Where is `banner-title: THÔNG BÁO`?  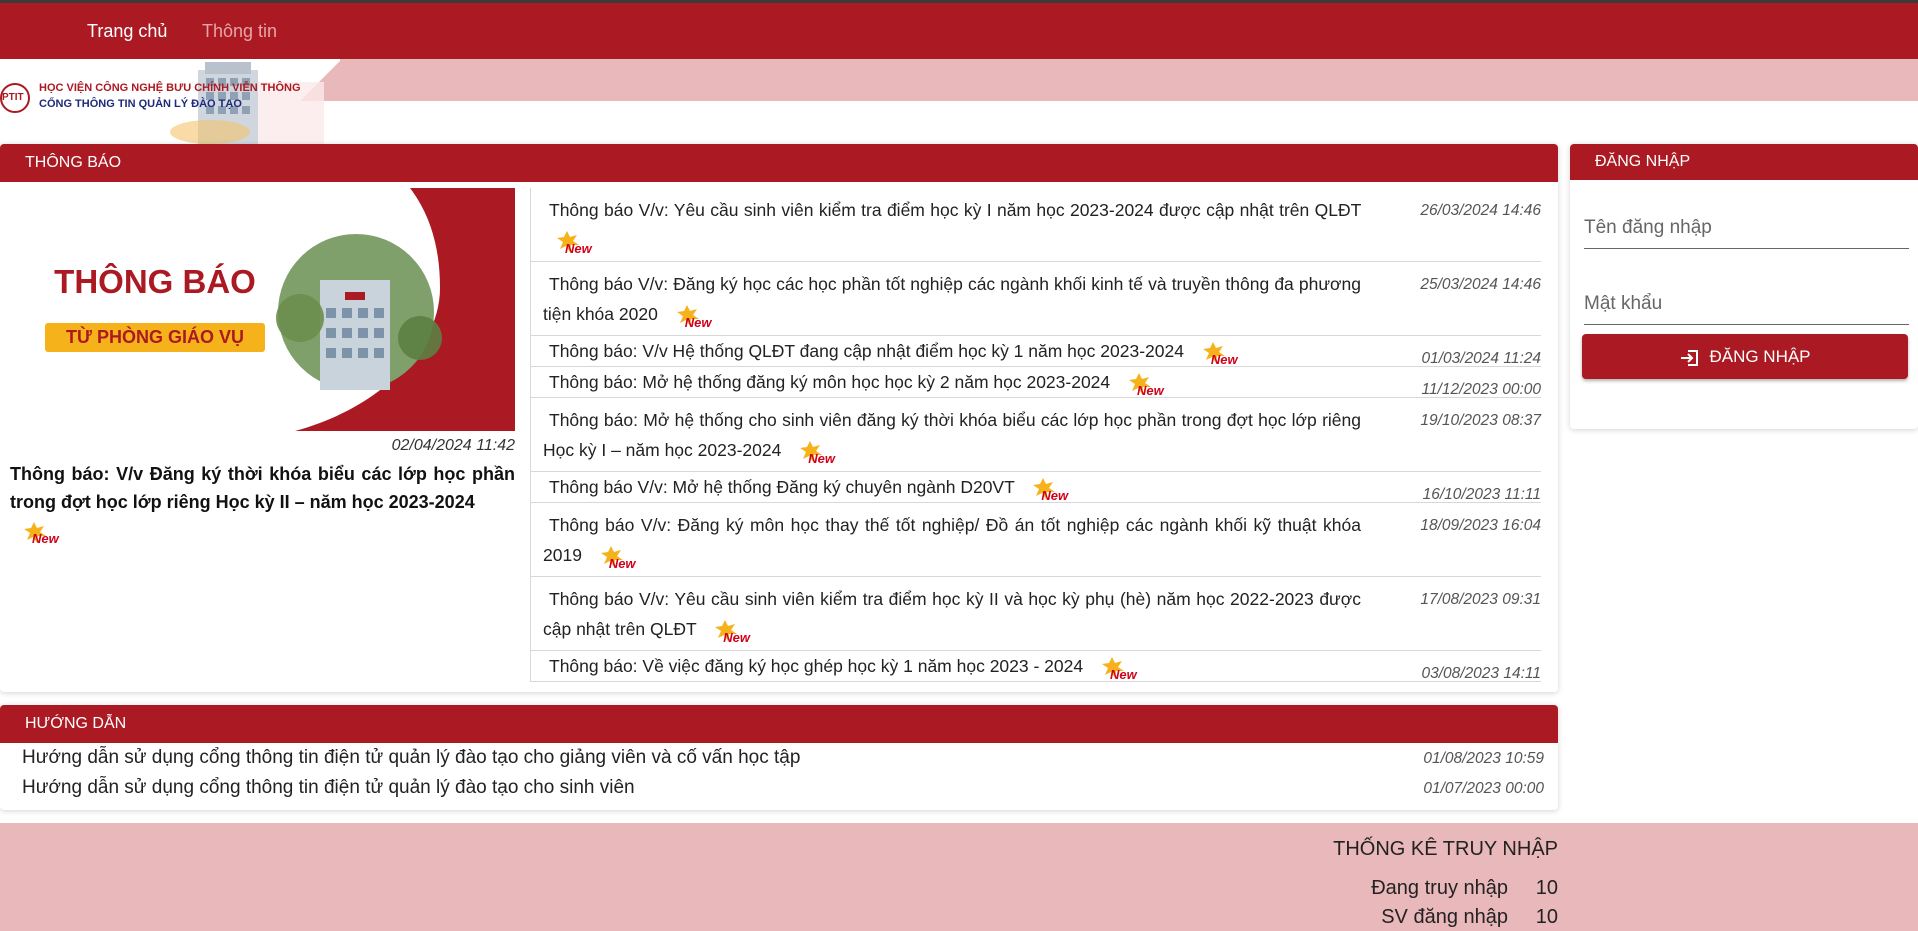 banner-title: THÔNG BÁO is located at coordinates (155, 281).